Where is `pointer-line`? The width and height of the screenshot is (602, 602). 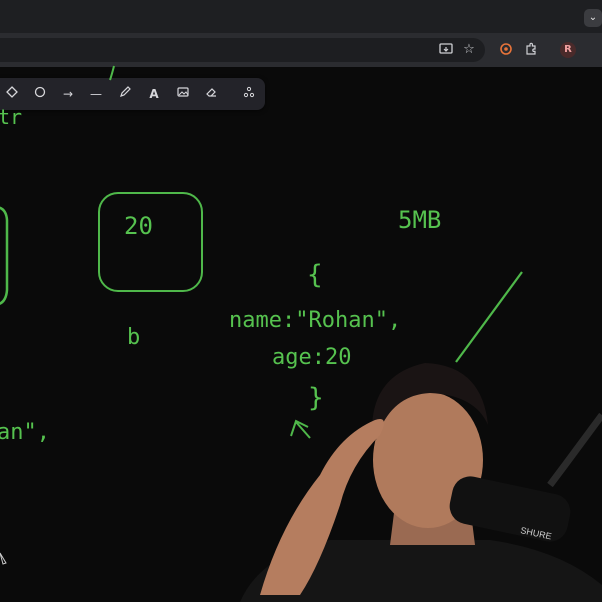 pointer-line is located at coordinates (489, 317).